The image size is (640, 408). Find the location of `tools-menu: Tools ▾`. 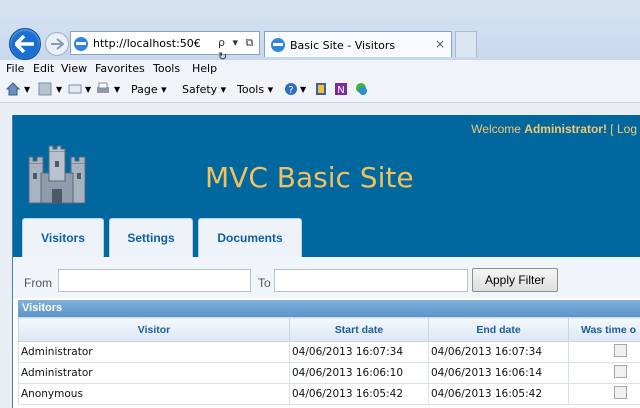

tools-menu: Tools ▾ is located at coordinates (255, 89).